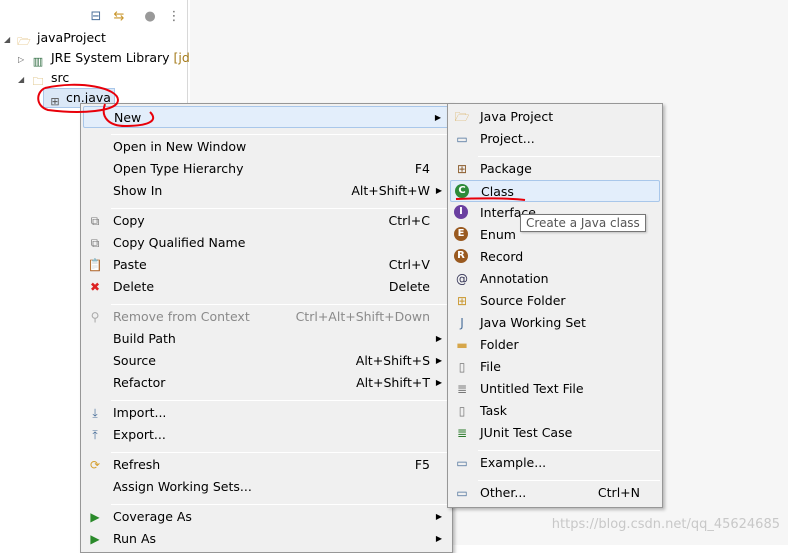 The image size is (788, 553). What do you see at coordinates (462, 463) in the screenshot?
I see `example-icon: ▭` at bounding box center [462, 463].